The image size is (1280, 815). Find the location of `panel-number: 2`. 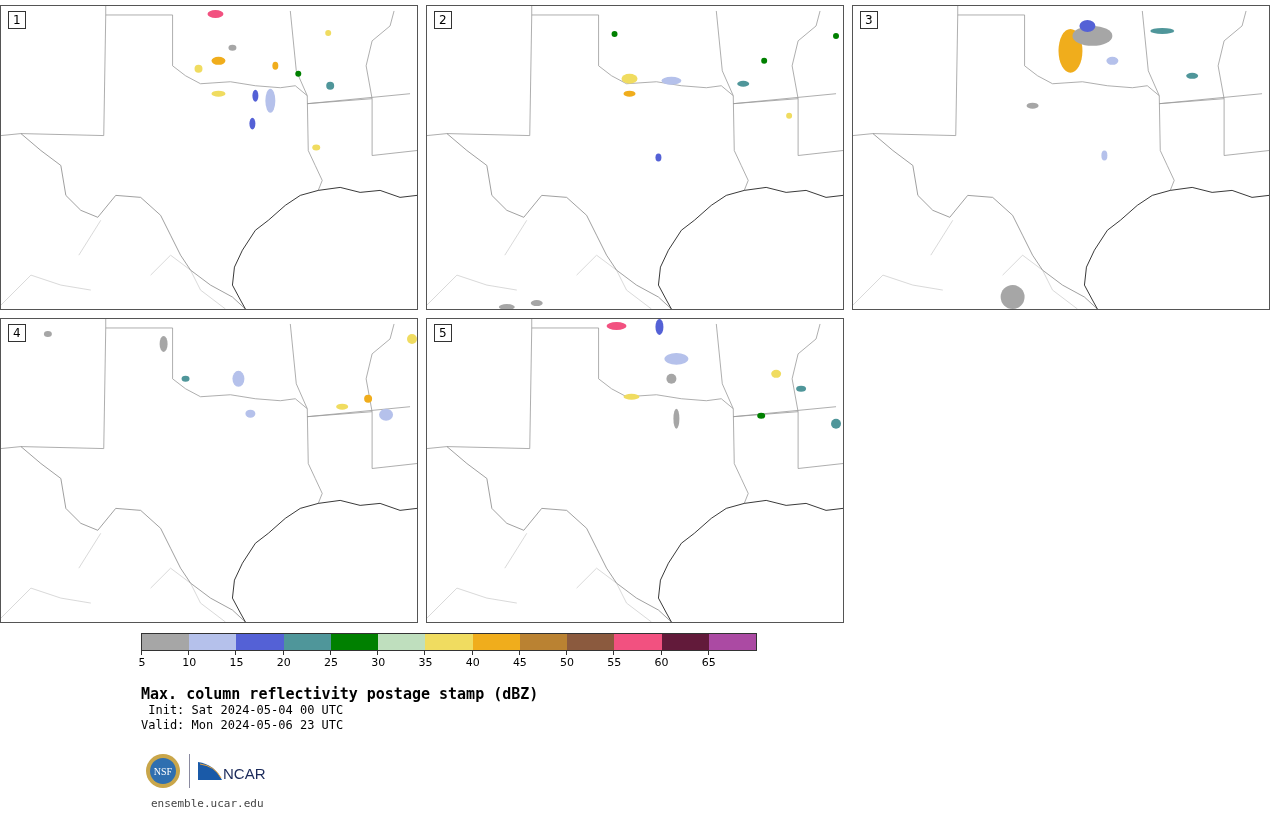

panel-number: 2 is located at coordinates (443, 20).